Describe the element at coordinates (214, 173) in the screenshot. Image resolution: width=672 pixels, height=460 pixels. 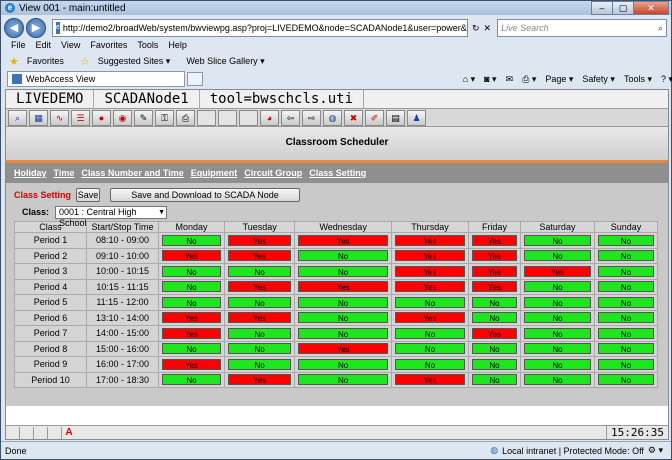
I see `link-equipment: Equipment` at that location.